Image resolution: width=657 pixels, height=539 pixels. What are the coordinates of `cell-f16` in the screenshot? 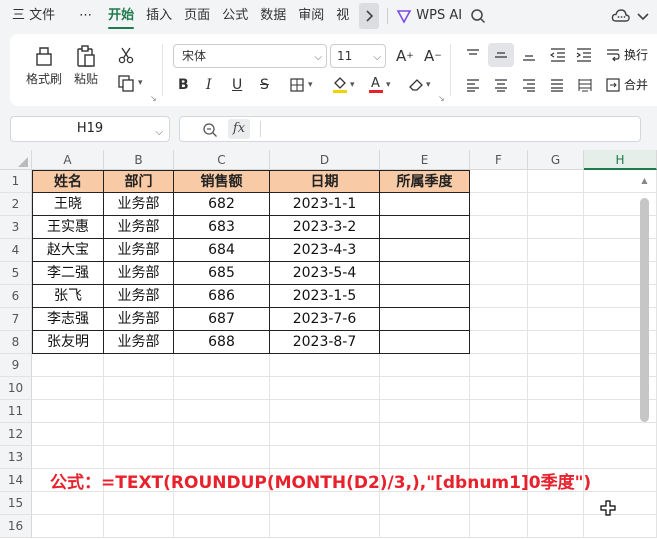 It's located at (499, 526).